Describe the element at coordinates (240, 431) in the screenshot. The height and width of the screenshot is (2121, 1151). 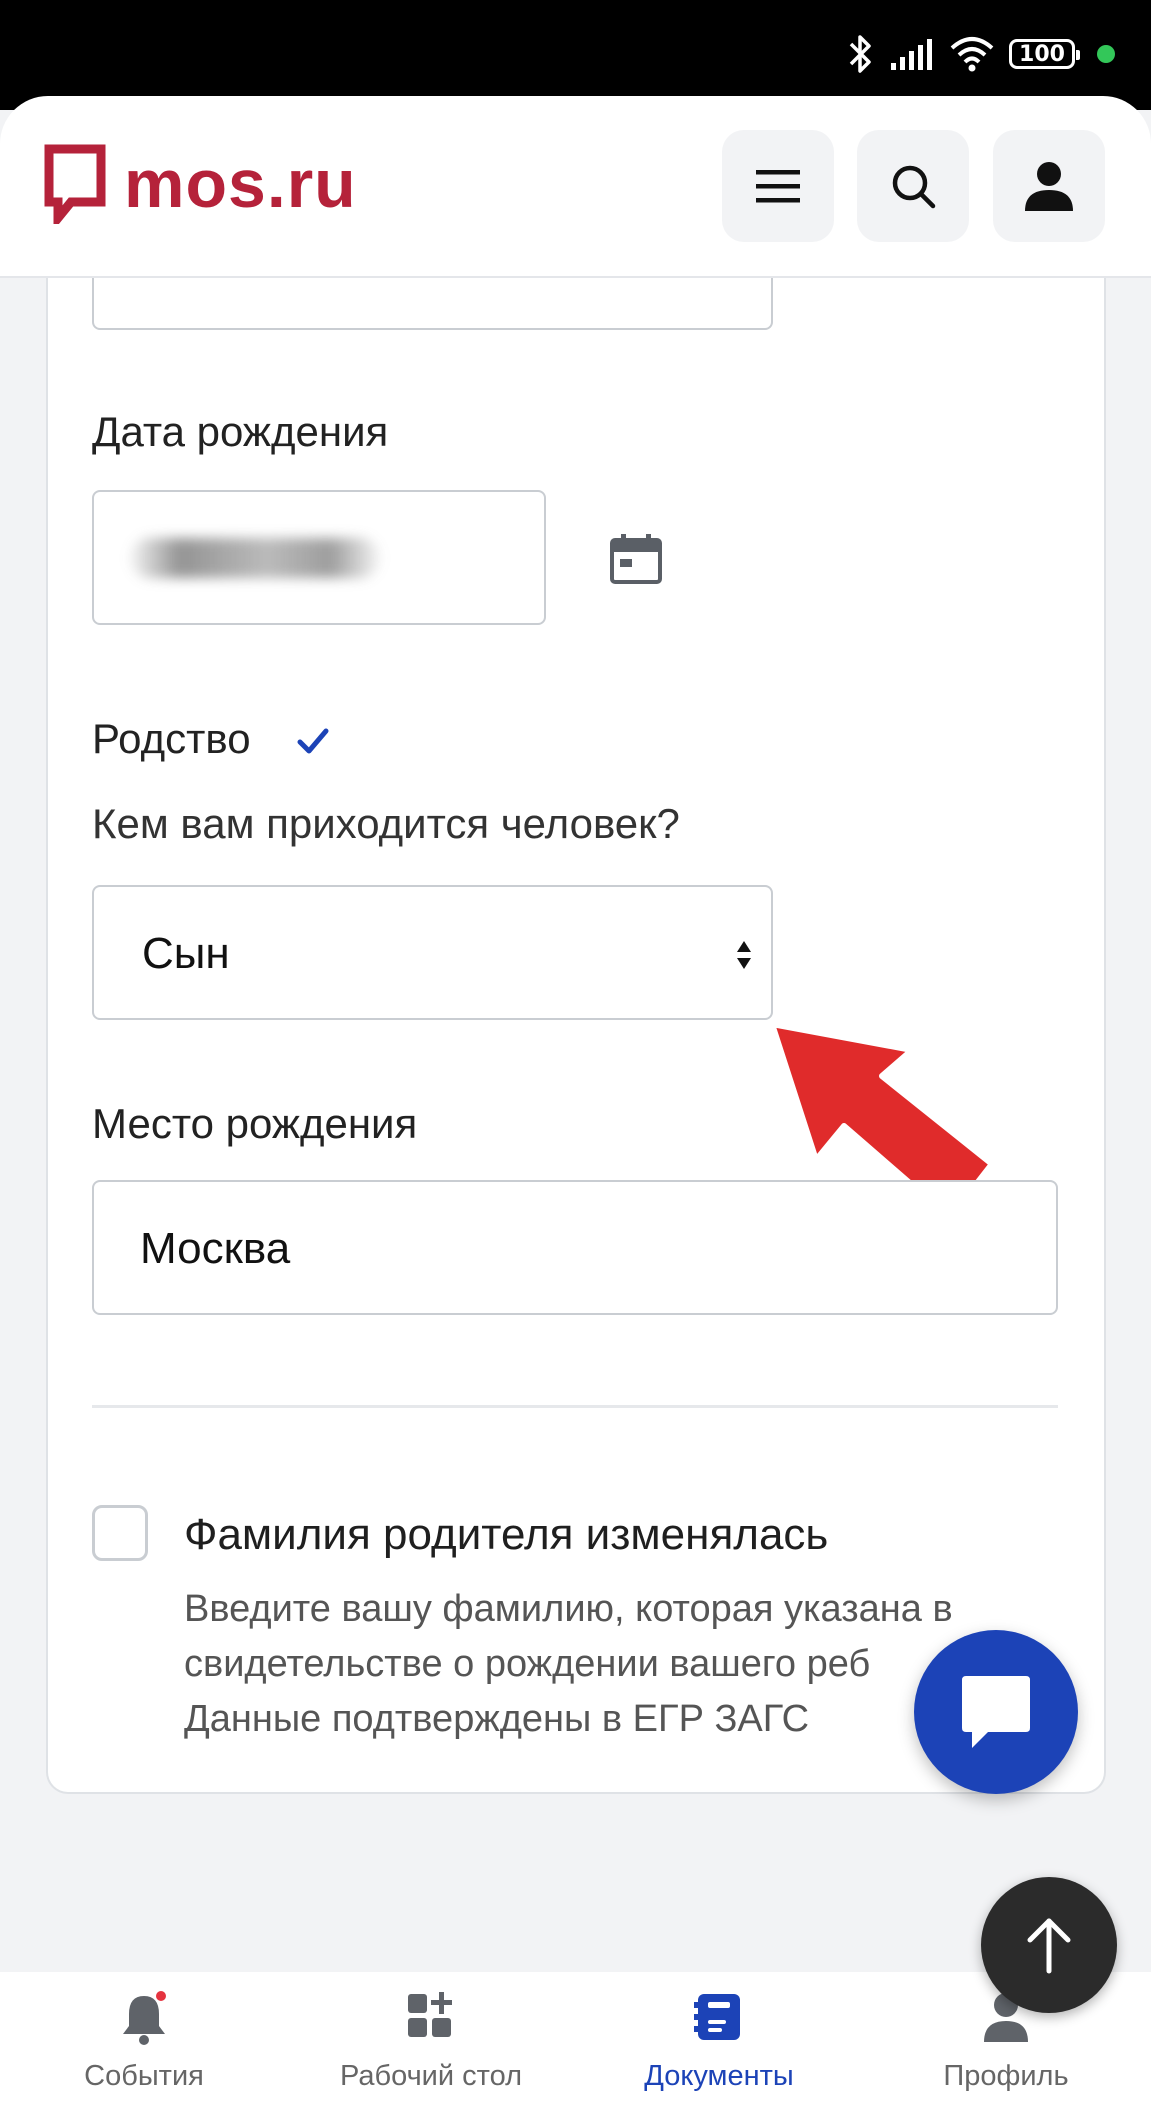
I see `birth-date-label: Дата рождения` at that location.